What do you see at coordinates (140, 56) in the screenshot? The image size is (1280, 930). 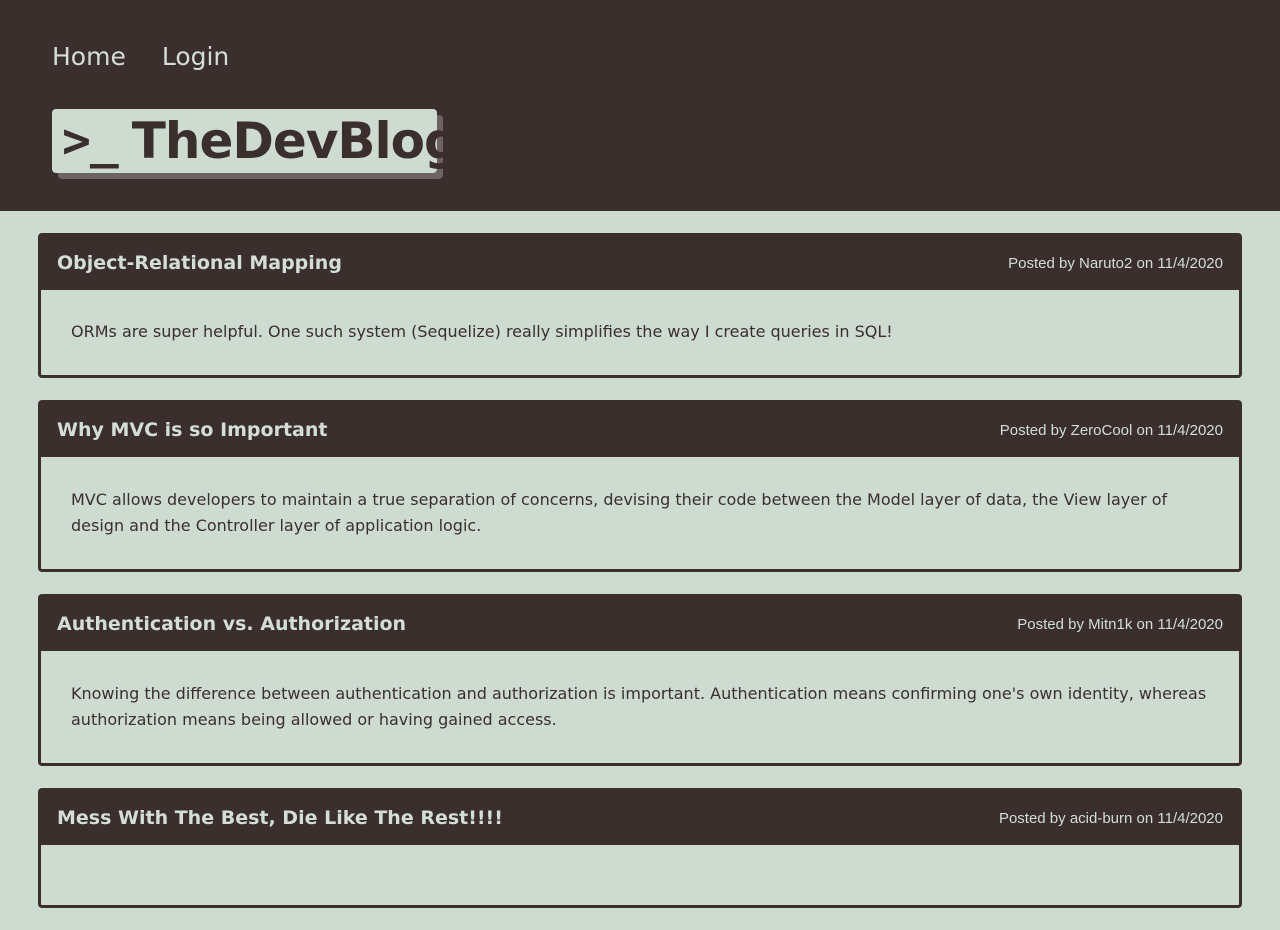 I see `main-nav: Home Login` at bounding box center [140, 56].